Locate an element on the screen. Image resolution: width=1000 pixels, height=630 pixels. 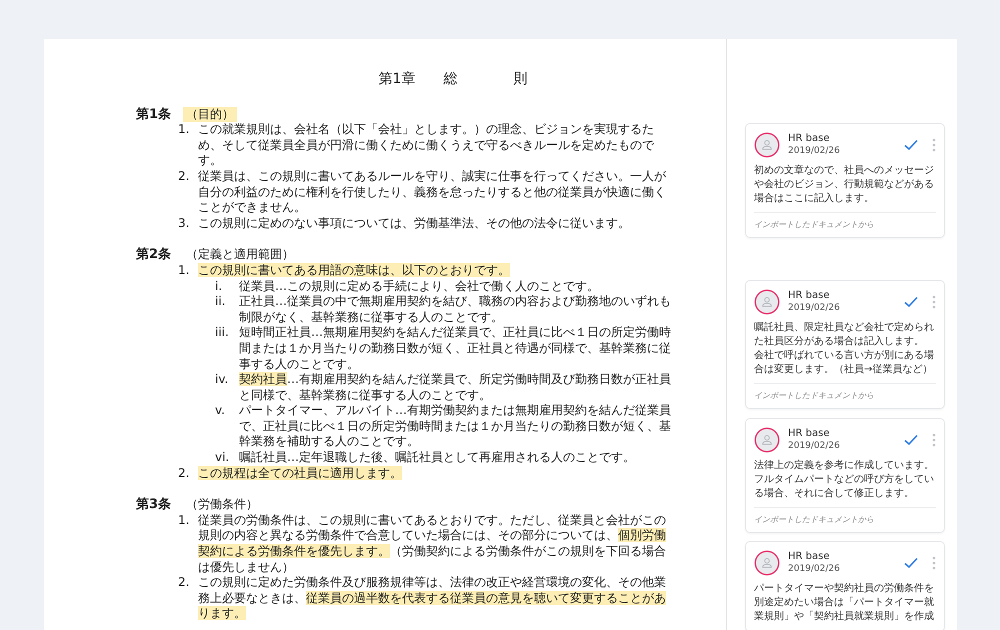
clause-text: 従業員の労働条件は、この規則に書いてあるとおりです。ただし、従業員と会社がこの規則の内容と異なる労働条件で合意していた場合には、その部分については、個別労働契約による労働条件を優先します。（労働契約による労働条件がこの規則を下回る場合は優先しません） is located at coordinates (432, 544).